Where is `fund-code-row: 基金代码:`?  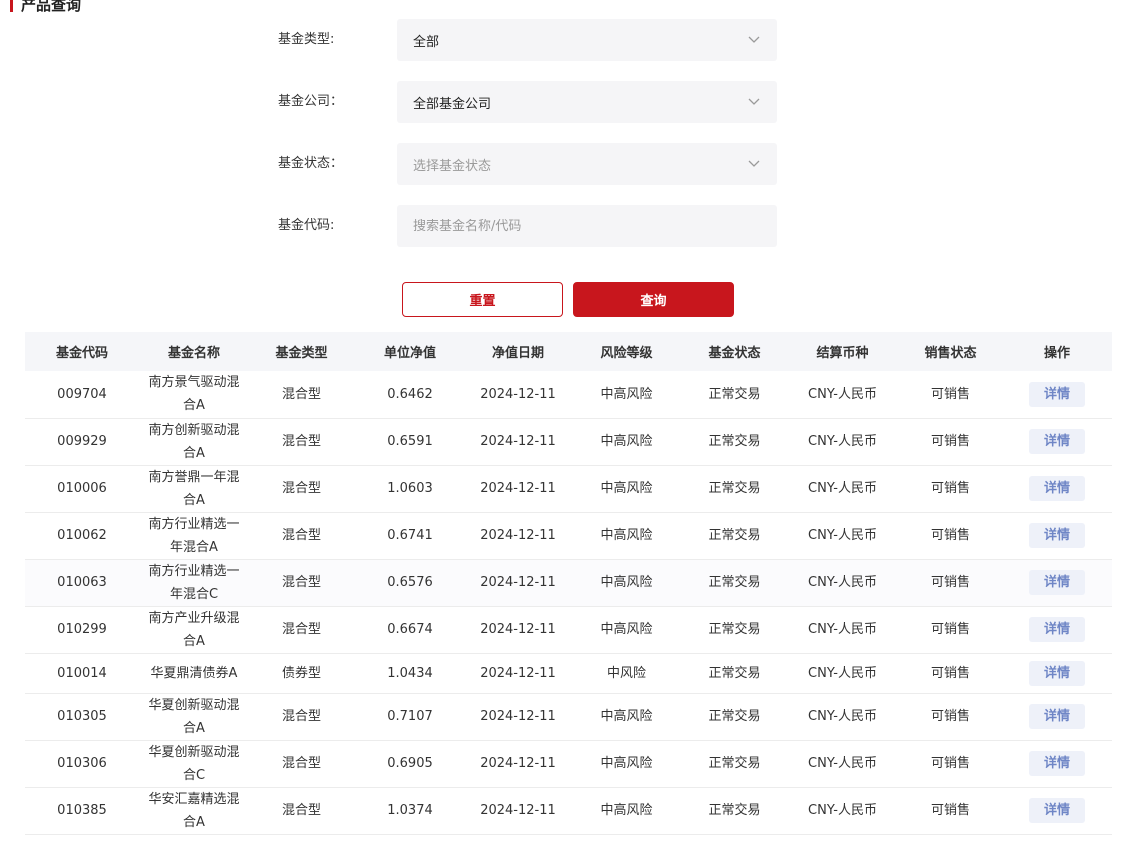 fund-code-row: 基金代码: is located at coordinates (568, 226).